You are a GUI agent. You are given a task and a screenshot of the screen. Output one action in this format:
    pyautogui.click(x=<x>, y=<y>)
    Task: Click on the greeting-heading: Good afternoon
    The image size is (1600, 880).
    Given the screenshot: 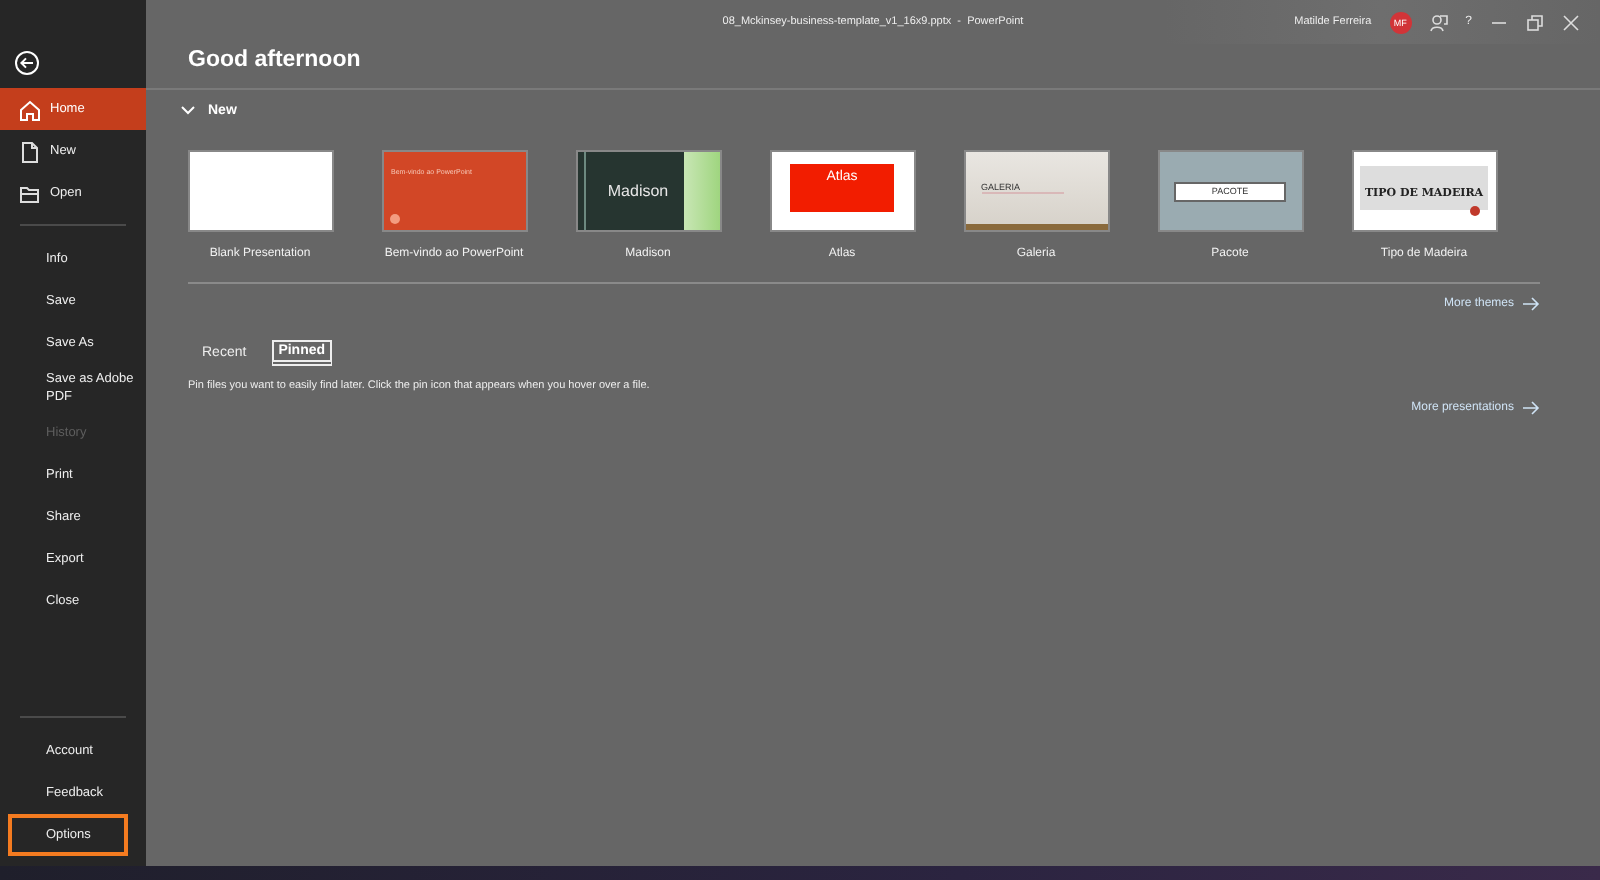 What is the action you would take?
    pyautogui.click(x=275, y=62)
    